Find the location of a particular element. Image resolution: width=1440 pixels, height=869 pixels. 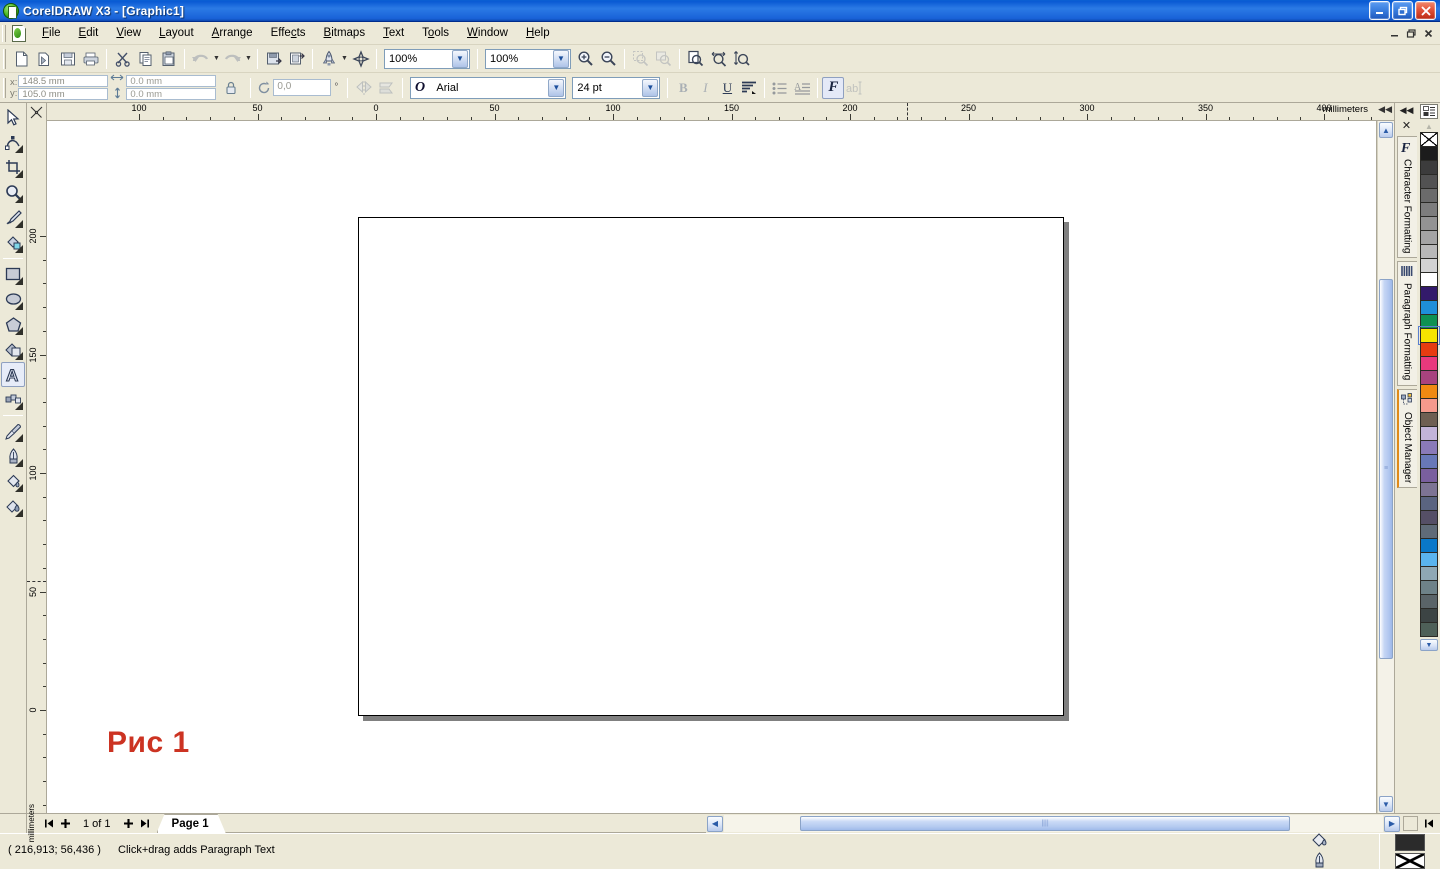

rotation-input: 0,0 is located at coordinates (302, 87).